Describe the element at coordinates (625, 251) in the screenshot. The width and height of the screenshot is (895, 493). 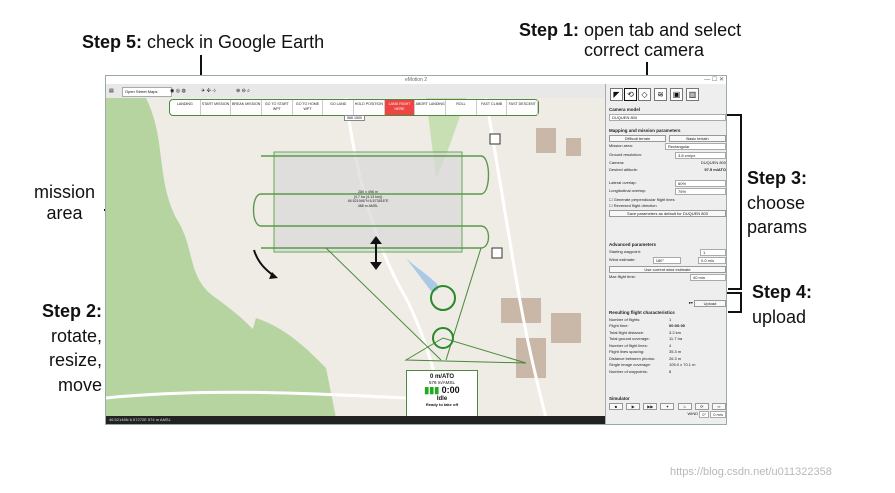
I see `starting-wp-label: Starting waypoint:` at that location.